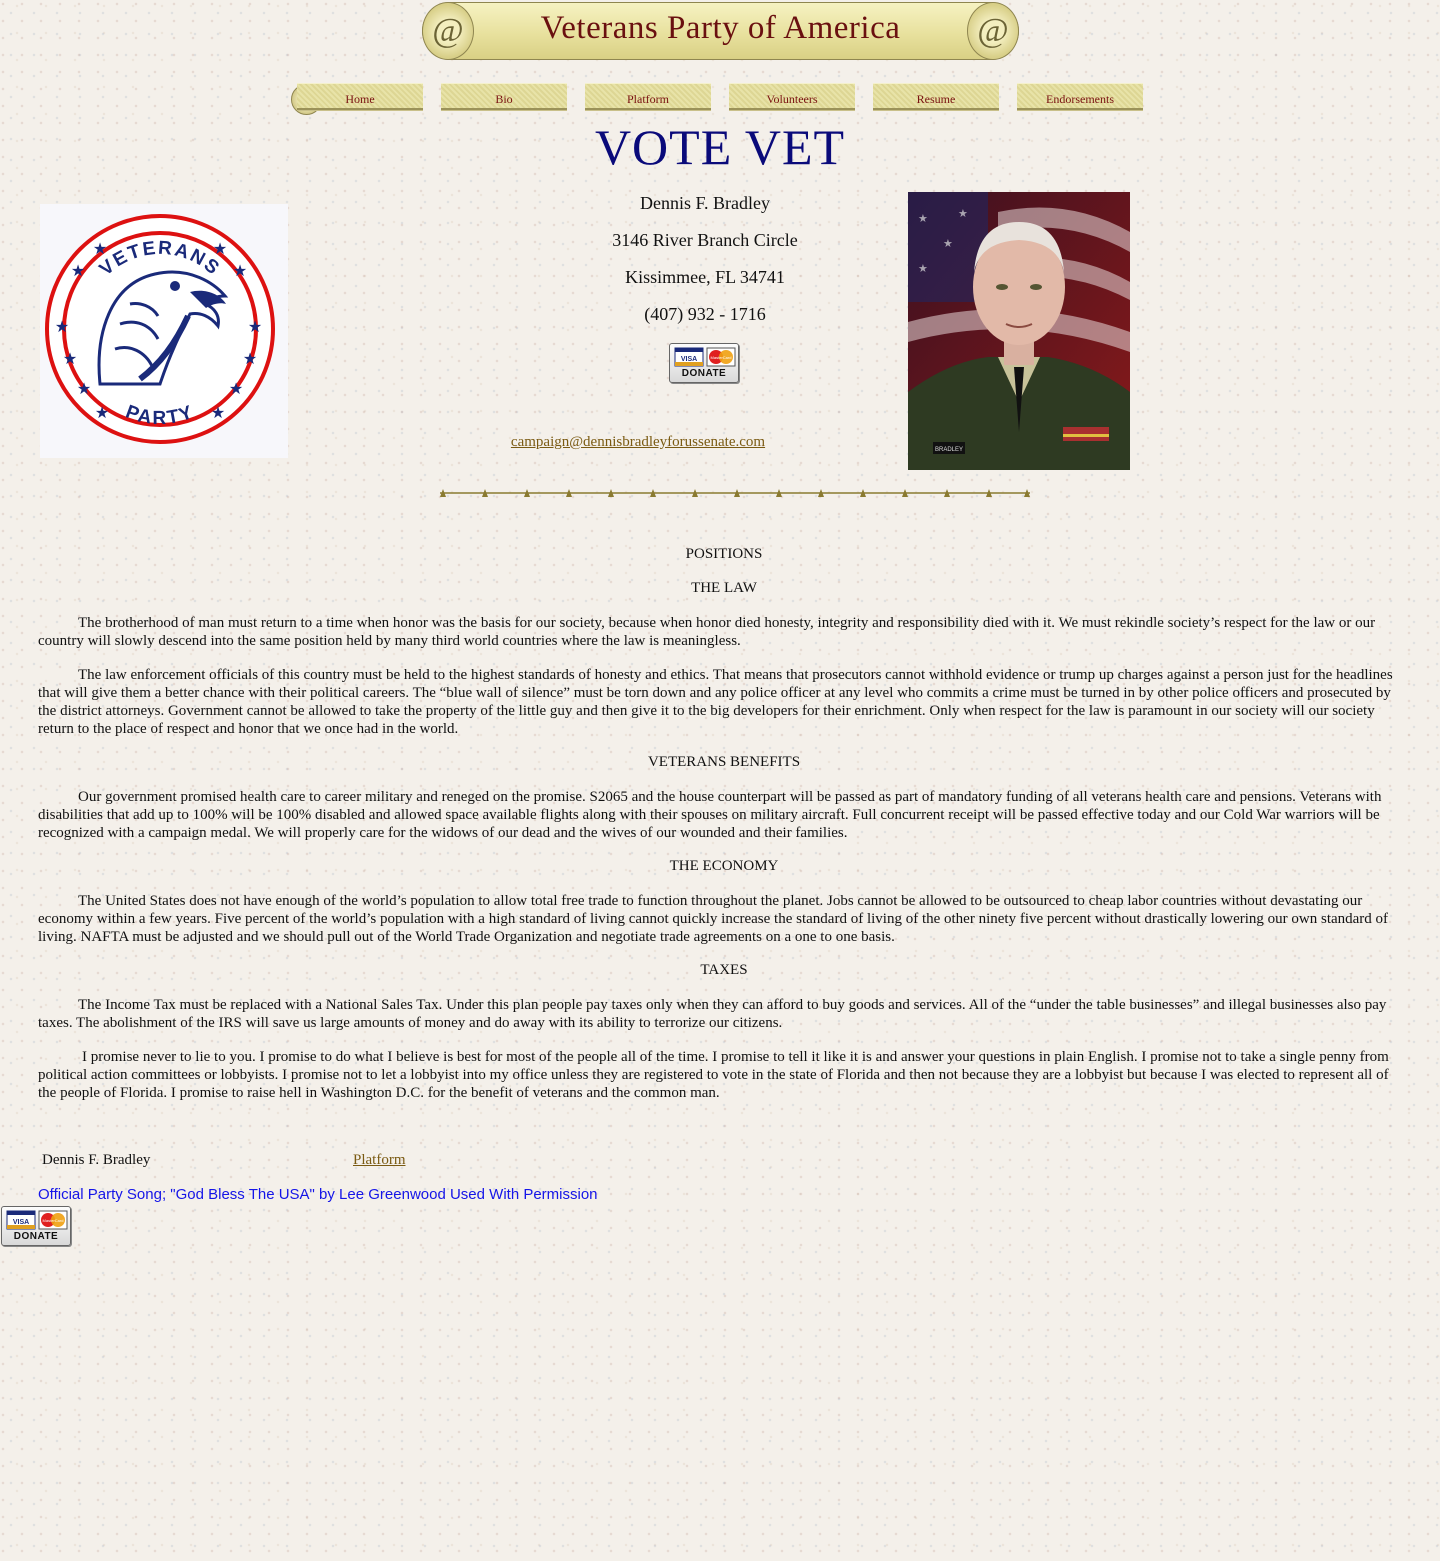 The image size is (1440, 1561). Describe the element at coordinates (720, 147) in the screenshot. I see `vote-vet-headline: VOTE VET` at that location.